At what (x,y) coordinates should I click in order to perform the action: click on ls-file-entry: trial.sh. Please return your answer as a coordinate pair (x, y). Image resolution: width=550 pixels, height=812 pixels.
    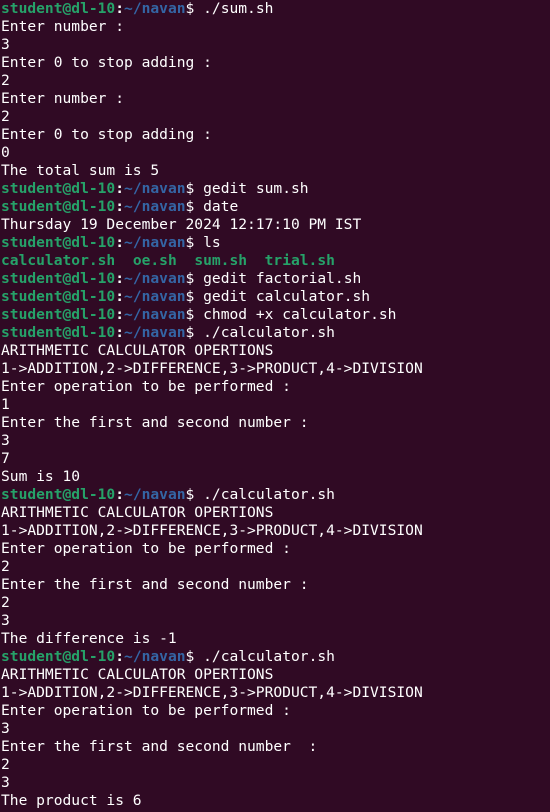
    Looking at the image, I should click on (299, 260).